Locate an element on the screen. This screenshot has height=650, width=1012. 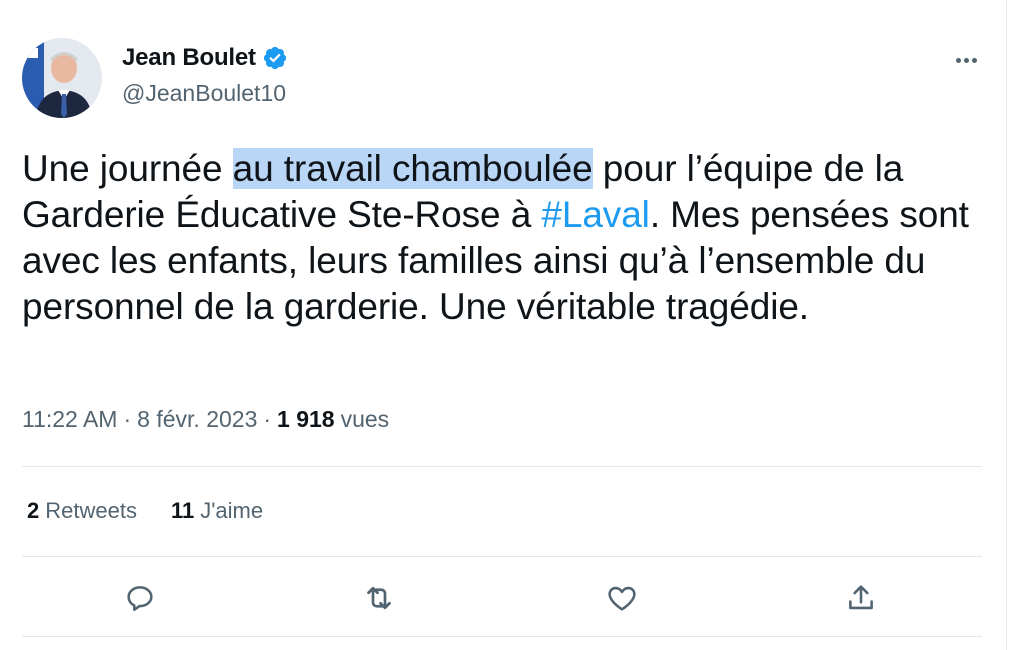
verified-badge-icon is located at coordinates (275, 58).